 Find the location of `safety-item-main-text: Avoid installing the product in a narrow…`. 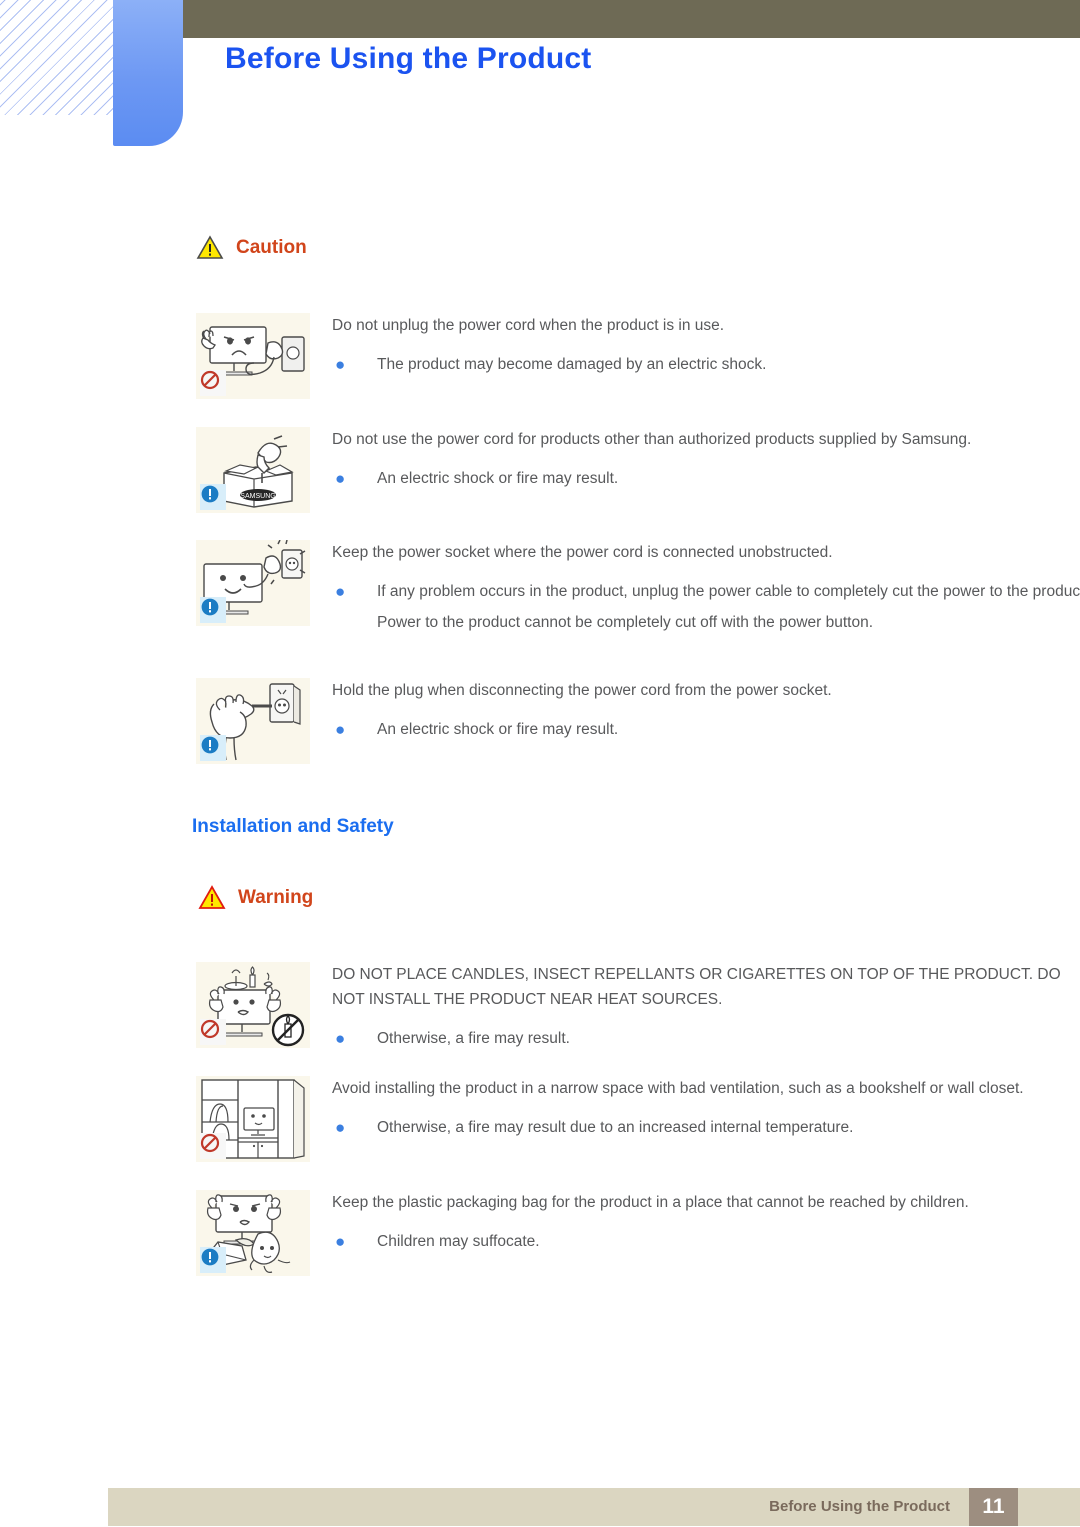

safety-item-main-text: Avoid installing the product in a narrow… is located at coordinates (678, 1088).